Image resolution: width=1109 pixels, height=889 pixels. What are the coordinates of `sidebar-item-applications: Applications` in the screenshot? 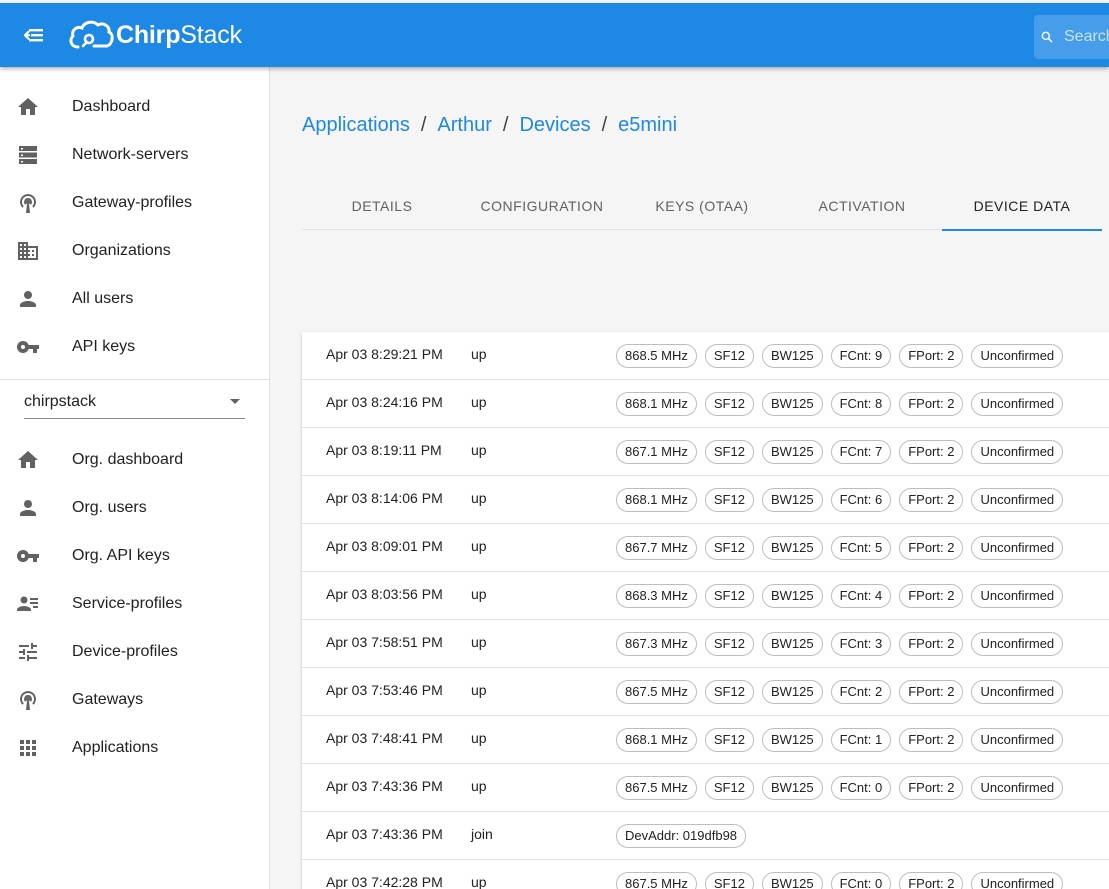 It's located at (134, 748).